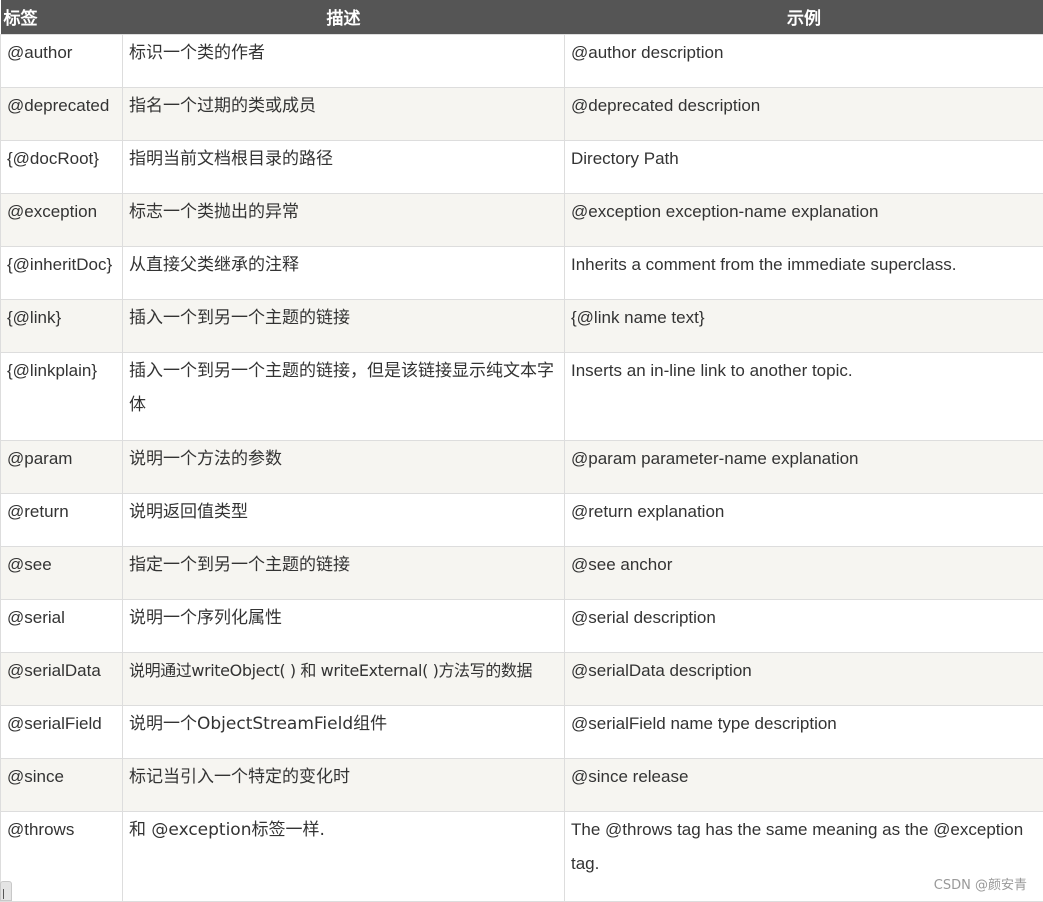  What do you see at coordinates (804, 625) in the screenshot?
I see `example-cell: @serial description` at bounding box center [804, 625].